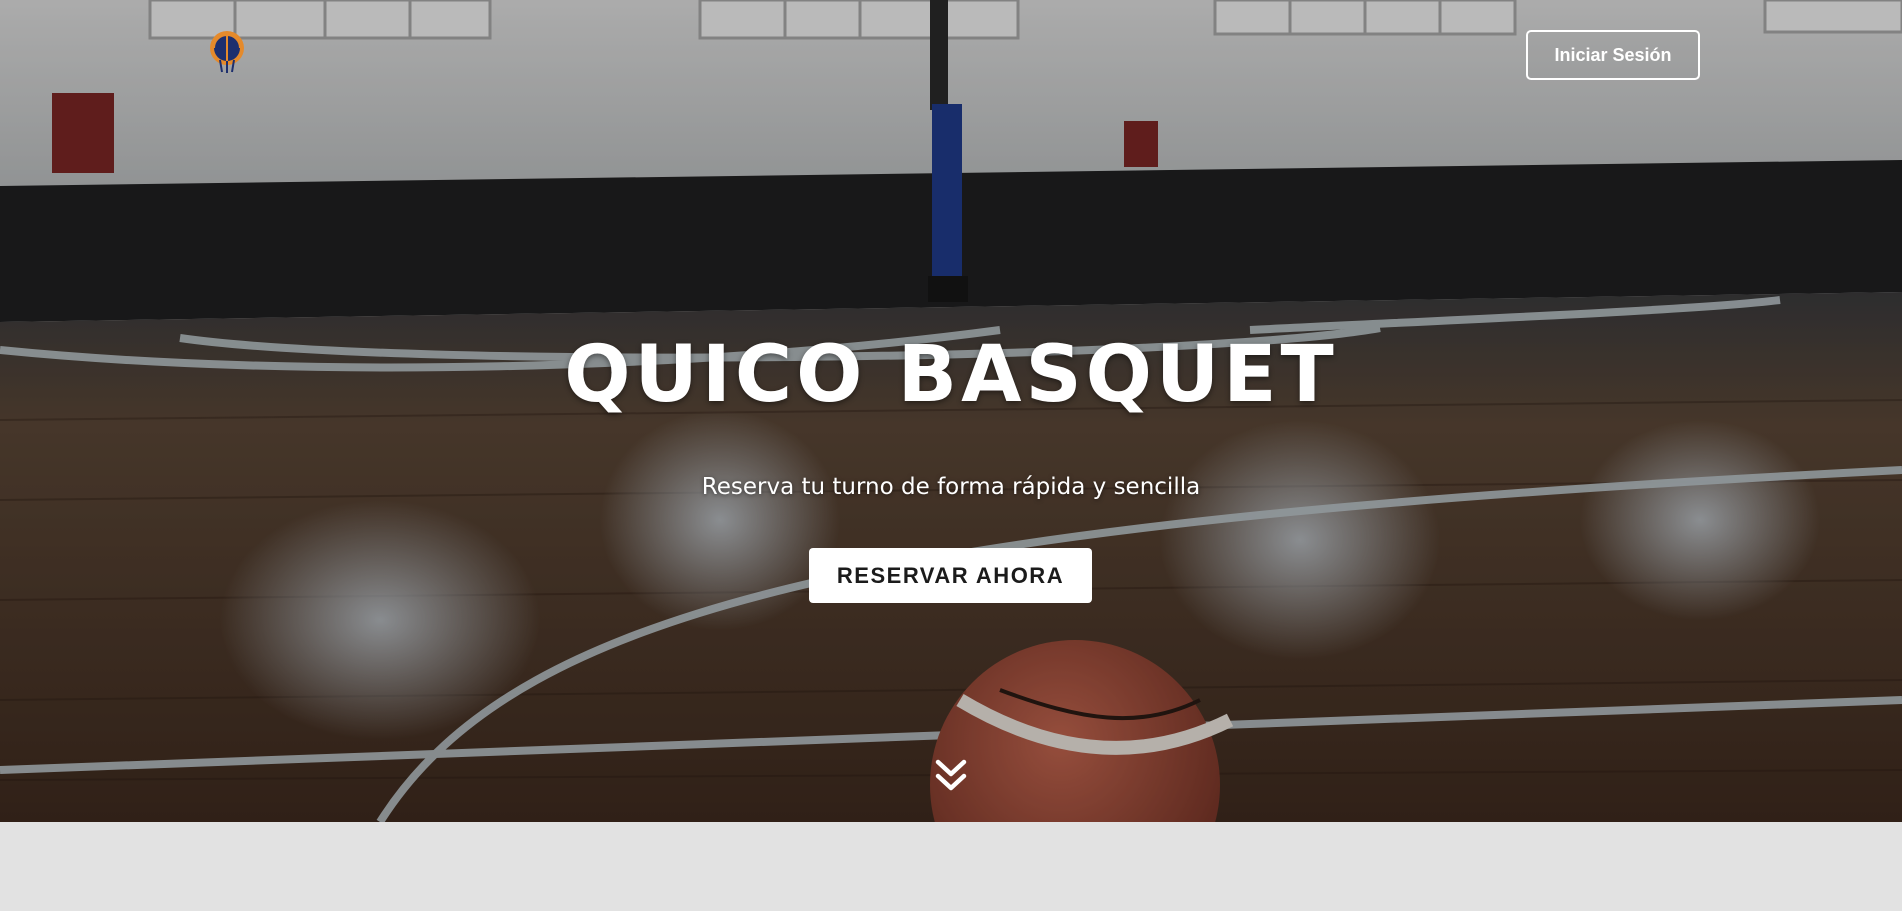 Image resolution: width=1902 pixels, height=911 pixels. I want to click on login-button: Iniciar Sesión, so click(1613, 55).